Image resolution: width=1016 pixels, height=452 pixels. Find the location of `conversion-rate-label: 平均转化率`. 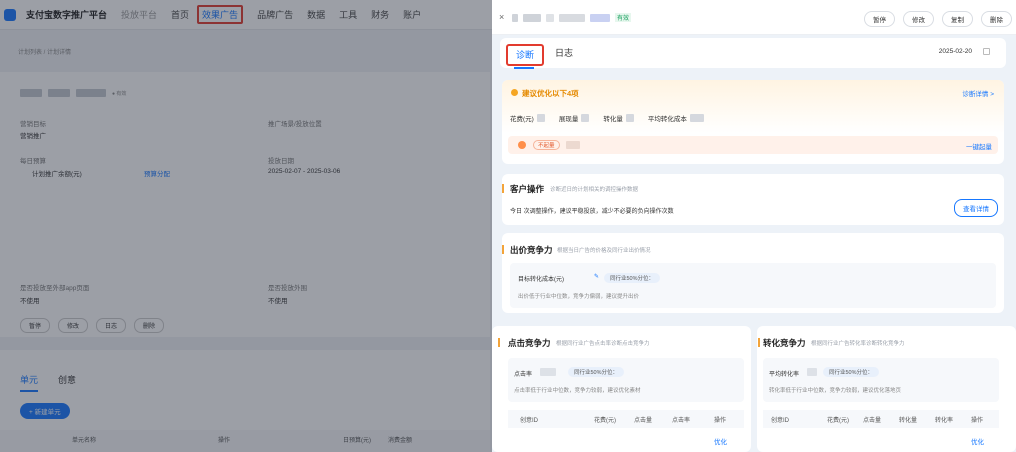

conversion-rate-label: 平均转化率 is located at coordinates (784, 375).